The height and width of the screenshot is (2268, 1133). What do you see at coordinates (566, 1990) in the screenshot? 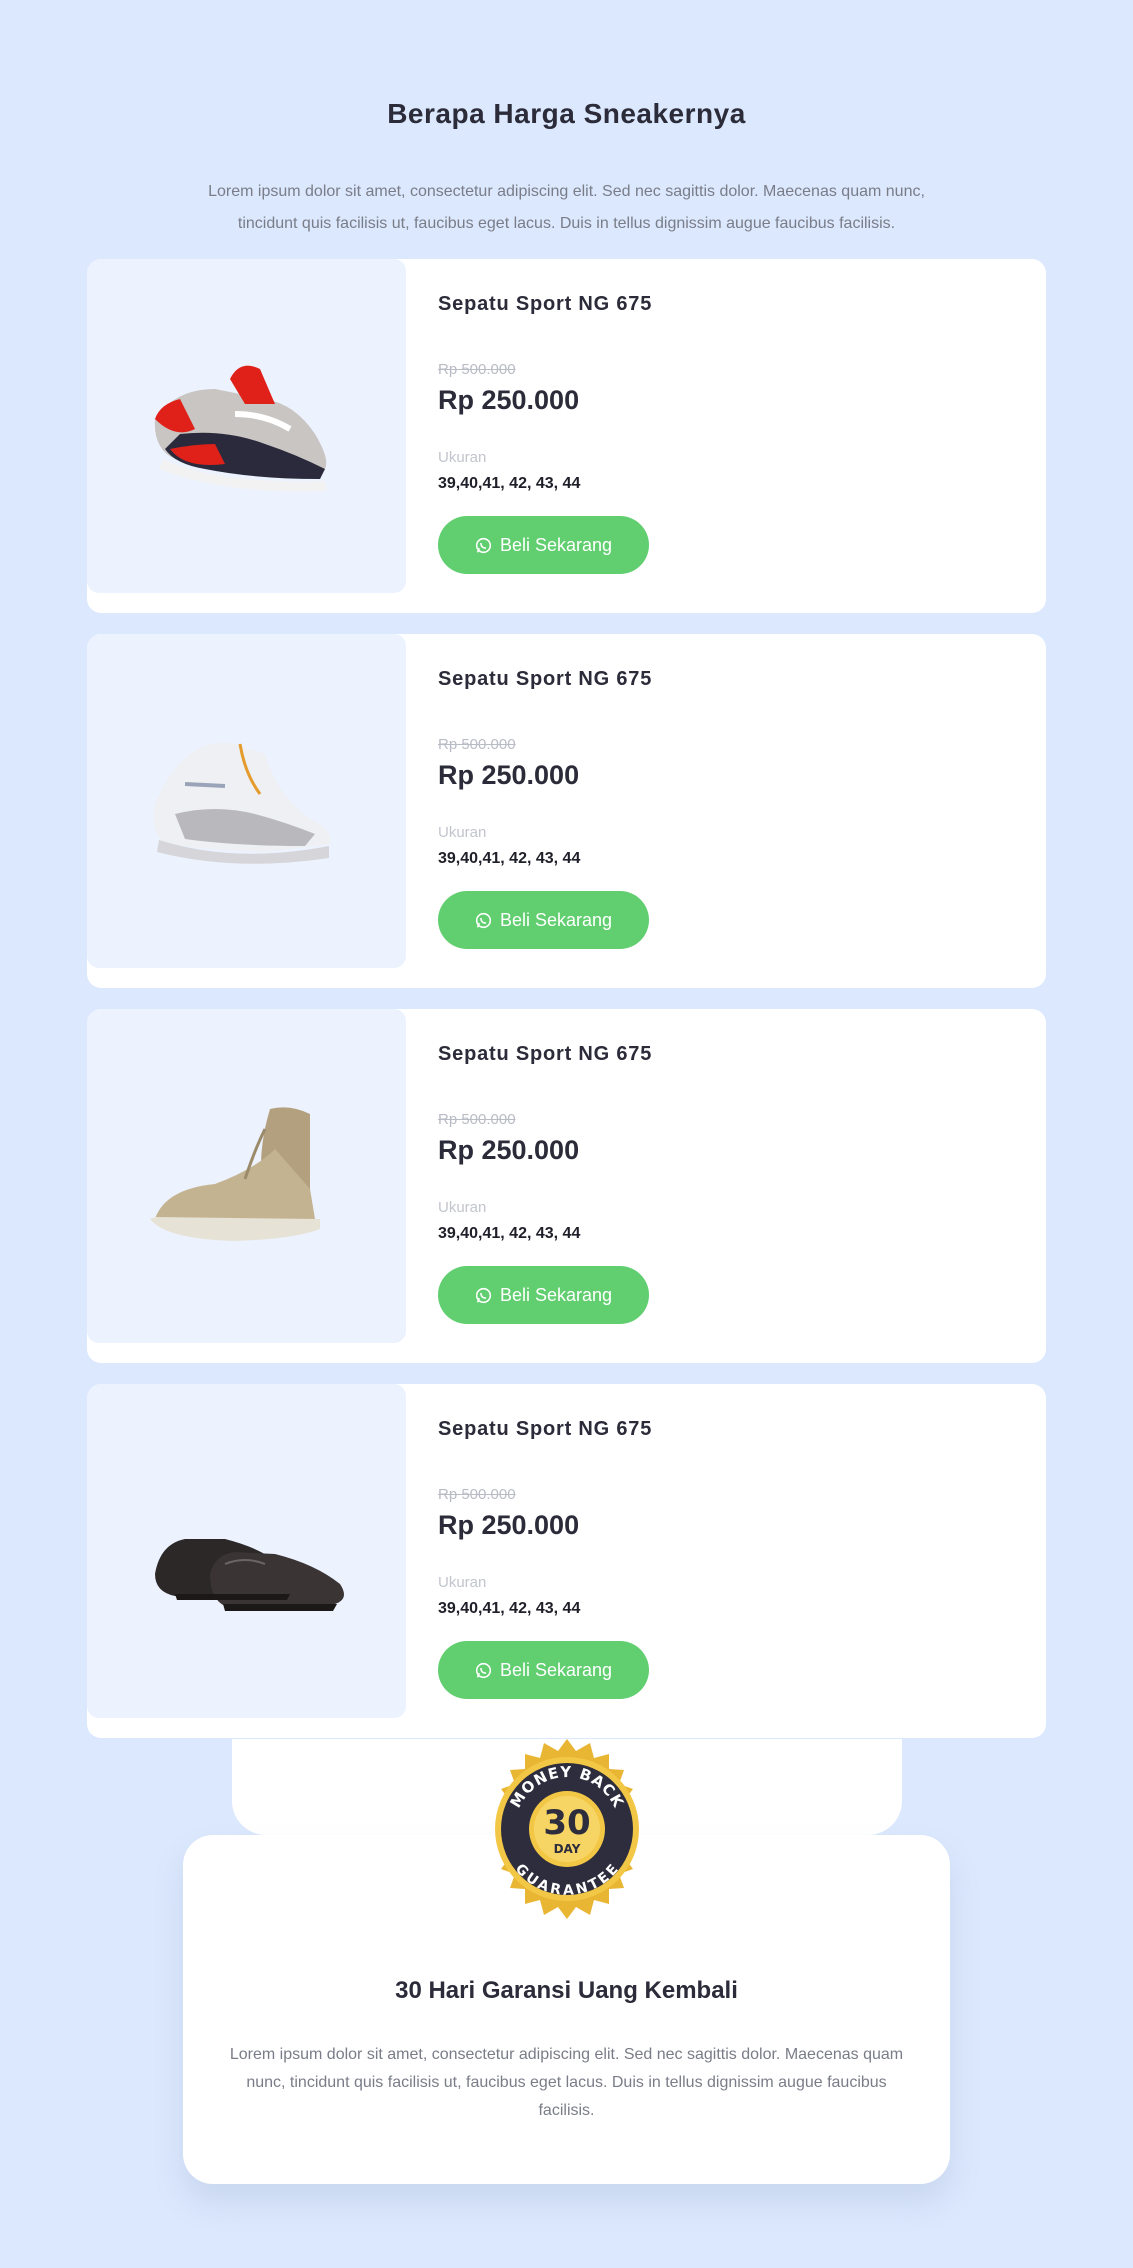
I see `guarantee-title: 30 Hari Garansi Uang Kembali` at bounding box center [566, 1990].